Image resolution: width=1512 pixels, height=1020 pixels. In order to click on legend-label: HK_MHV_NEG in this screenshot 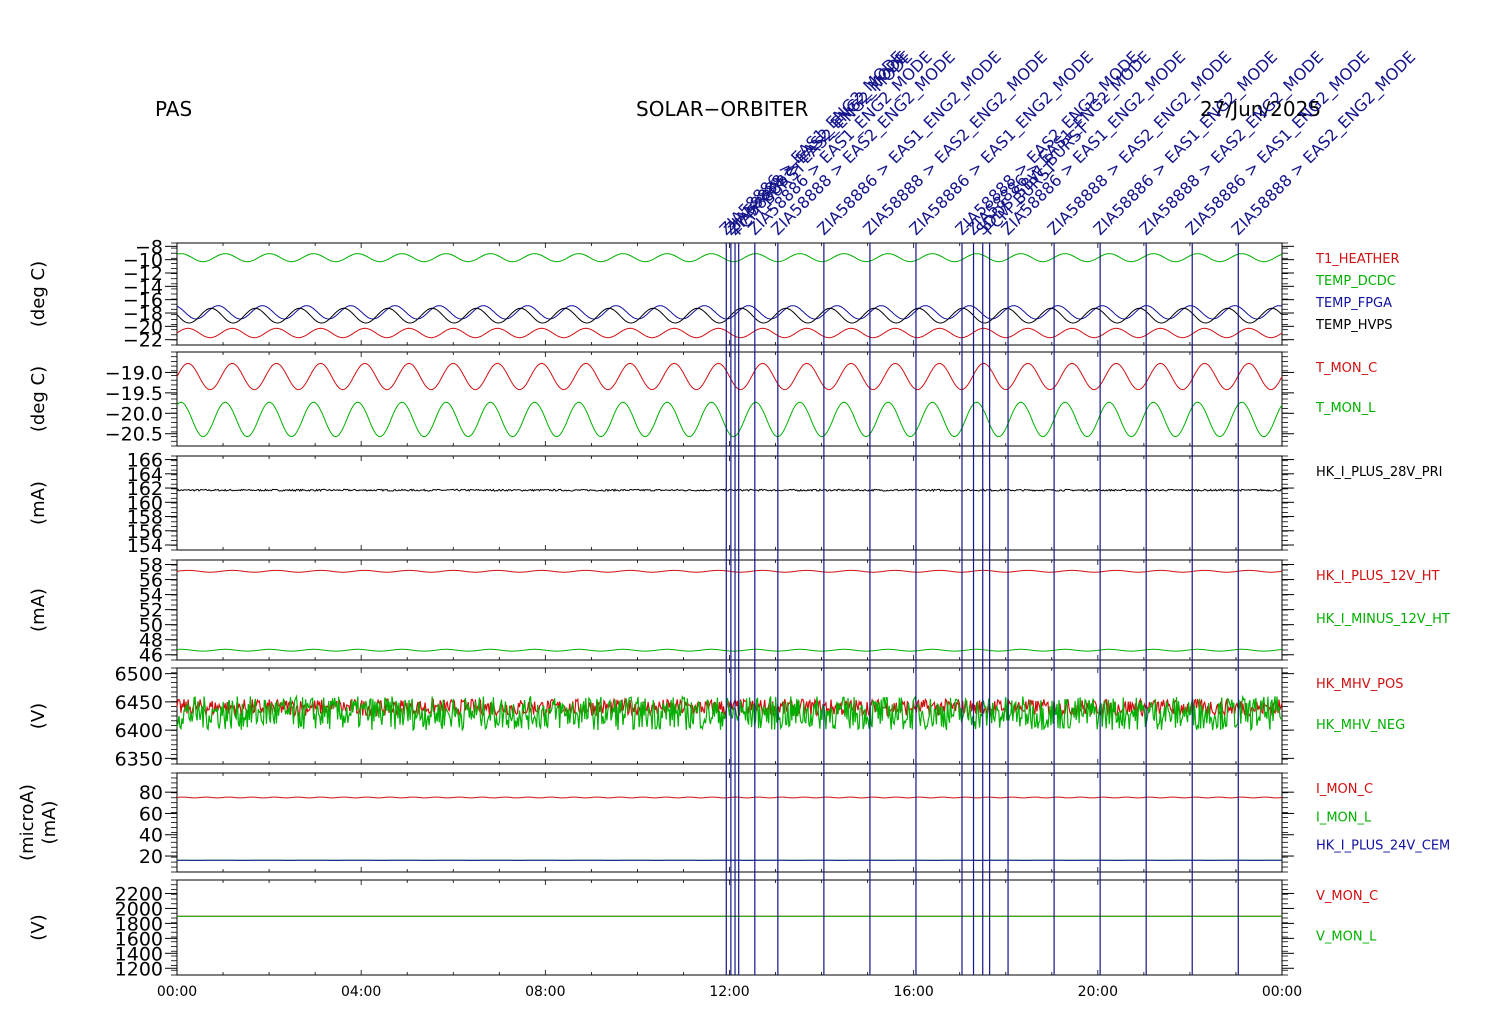, I will do `click(1360, 725)`.